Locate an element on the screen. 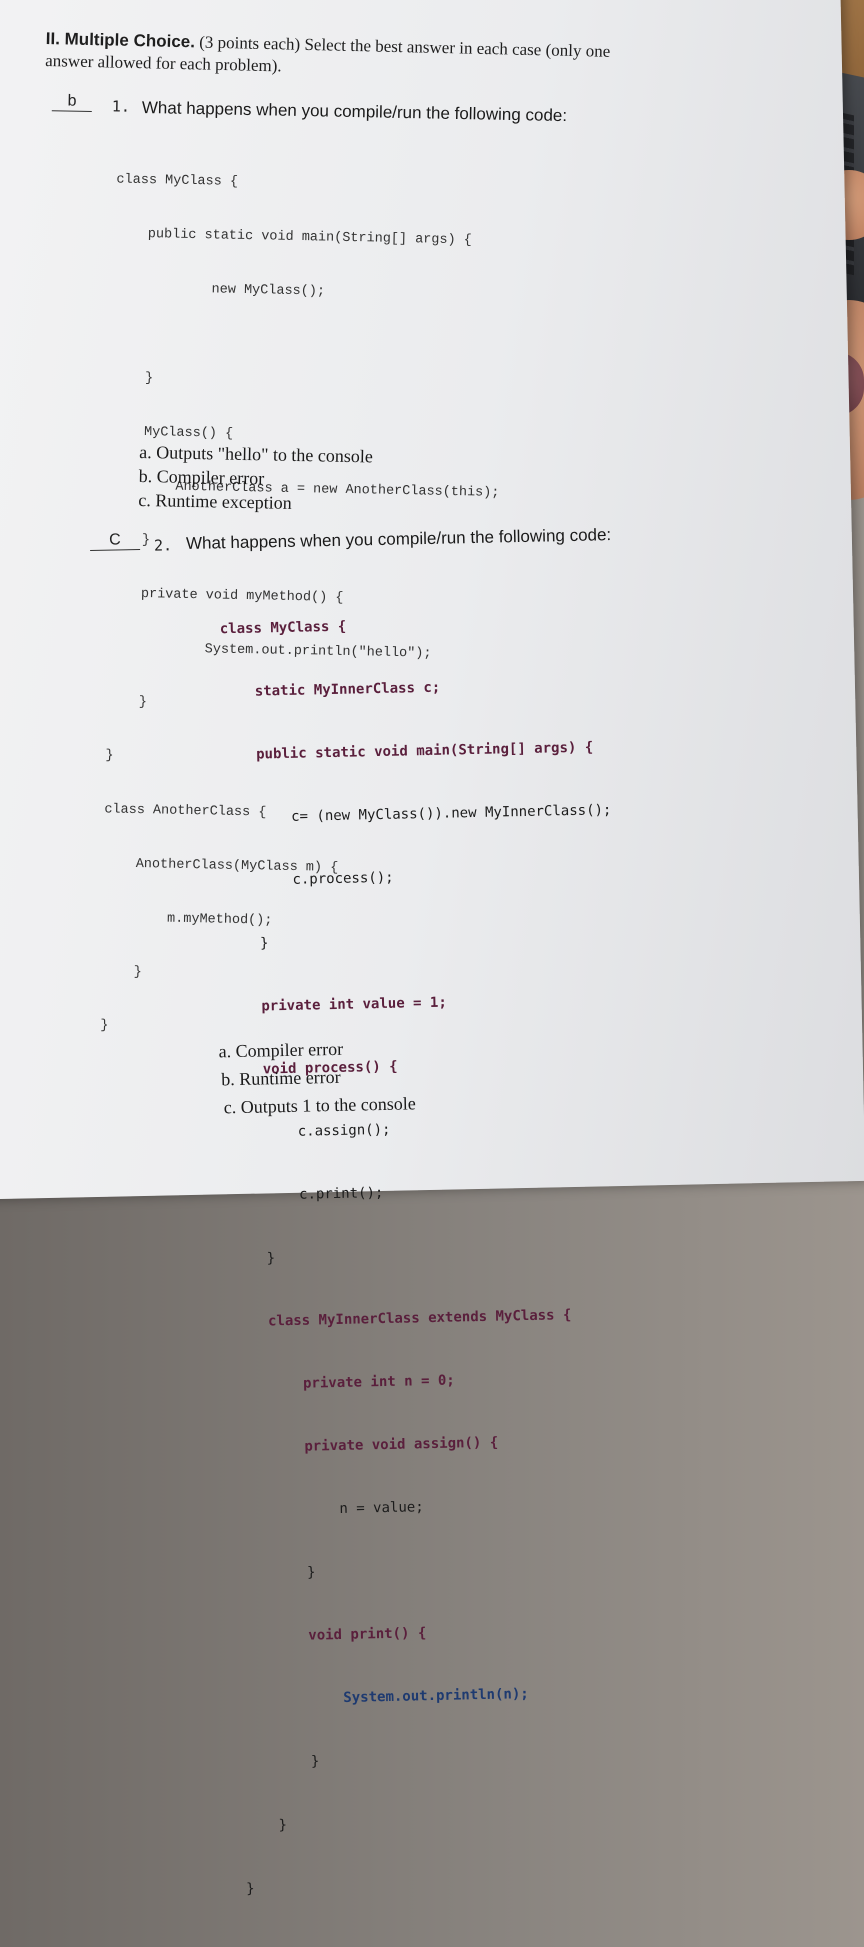 This screenshot has width=864, height=1947. question-2-option-c: c. Outputs 1 to the console is located at coordinates (320, 1105).